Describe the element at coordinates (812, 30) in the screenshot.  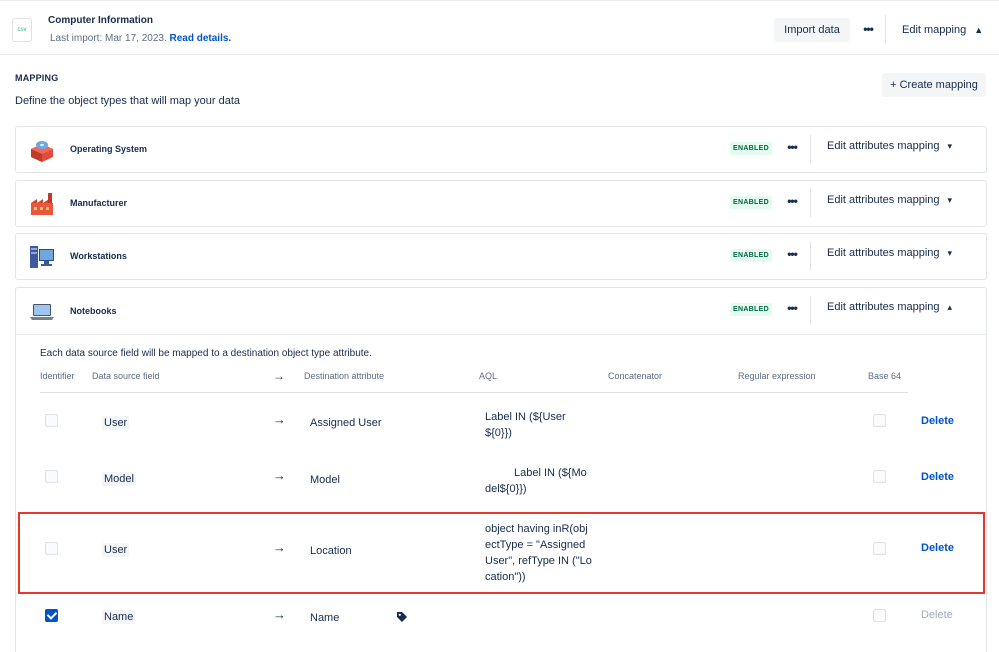
I see `import-data-button: Import data` at that location.